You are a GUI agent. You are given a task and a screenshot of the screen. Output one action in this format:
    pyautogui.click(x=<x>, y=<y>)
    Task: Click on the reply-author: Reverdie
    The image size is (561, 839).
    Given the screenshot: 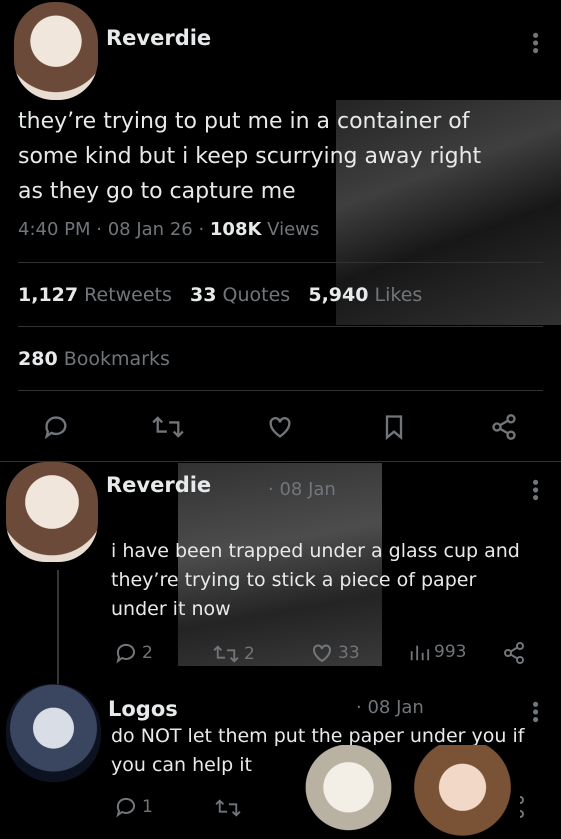 What is the action you would take?
    pyautogui.click(x=158, y=485)
    